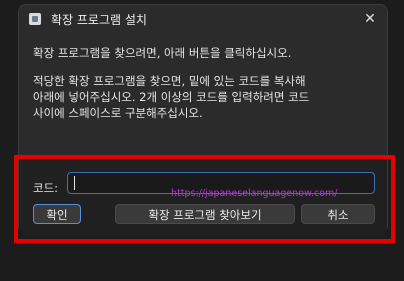 The height and width of the screenshot is (281, 404). What do you see at coordinates (171, 97) in the screenshot?
I see `detail-line-2: 아래에 넣어주십시오. 2개 이상의 코드를 입력하려면 코드` at bounding box center [171, 97].